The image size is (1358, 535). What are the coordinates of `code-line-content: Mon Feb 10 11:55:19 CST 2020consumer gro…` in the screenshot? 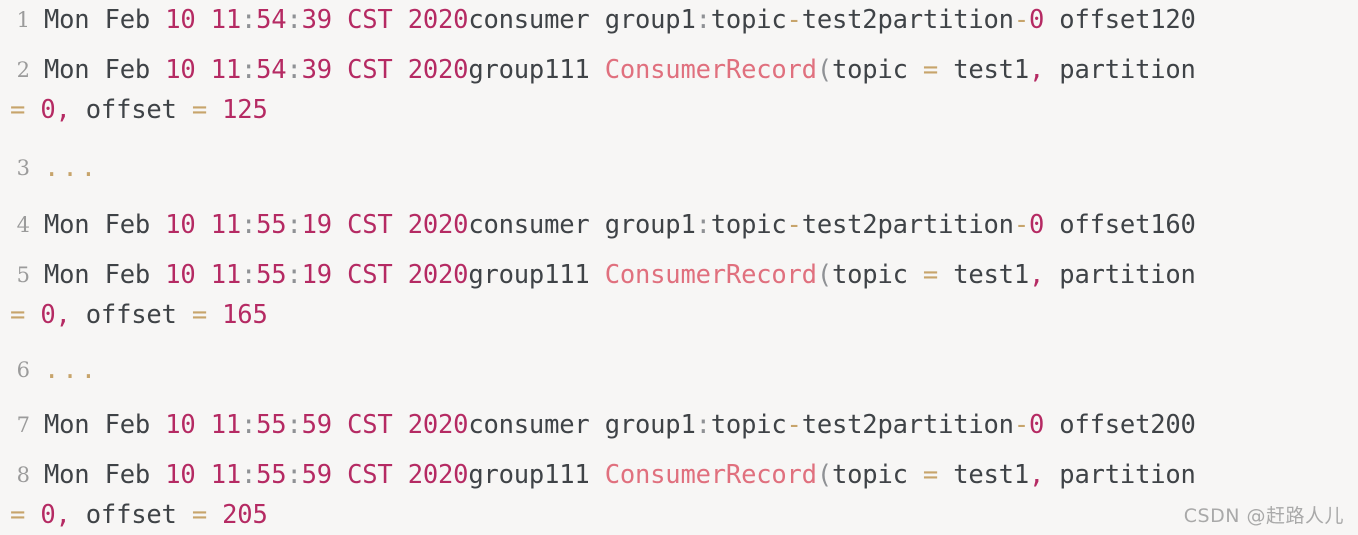 It's located at (620, 225).